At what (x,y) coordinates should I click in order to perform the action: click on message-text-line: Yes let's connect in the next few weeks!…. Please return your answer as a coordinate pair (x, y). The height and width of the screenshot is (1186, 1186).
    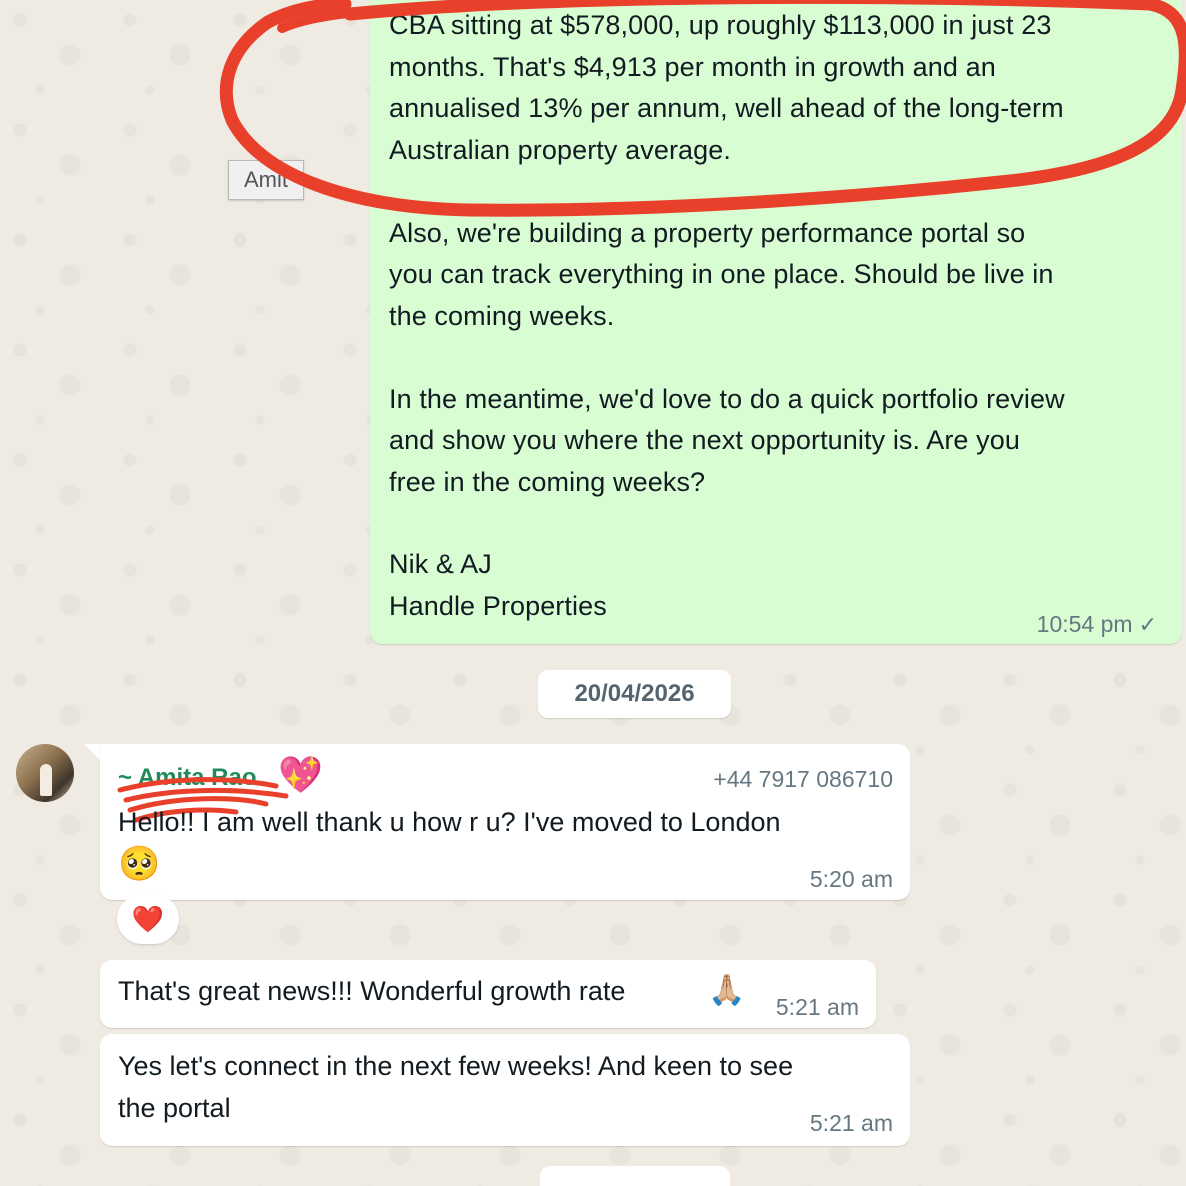
    Looking at the image, I should click on (456, 1066).